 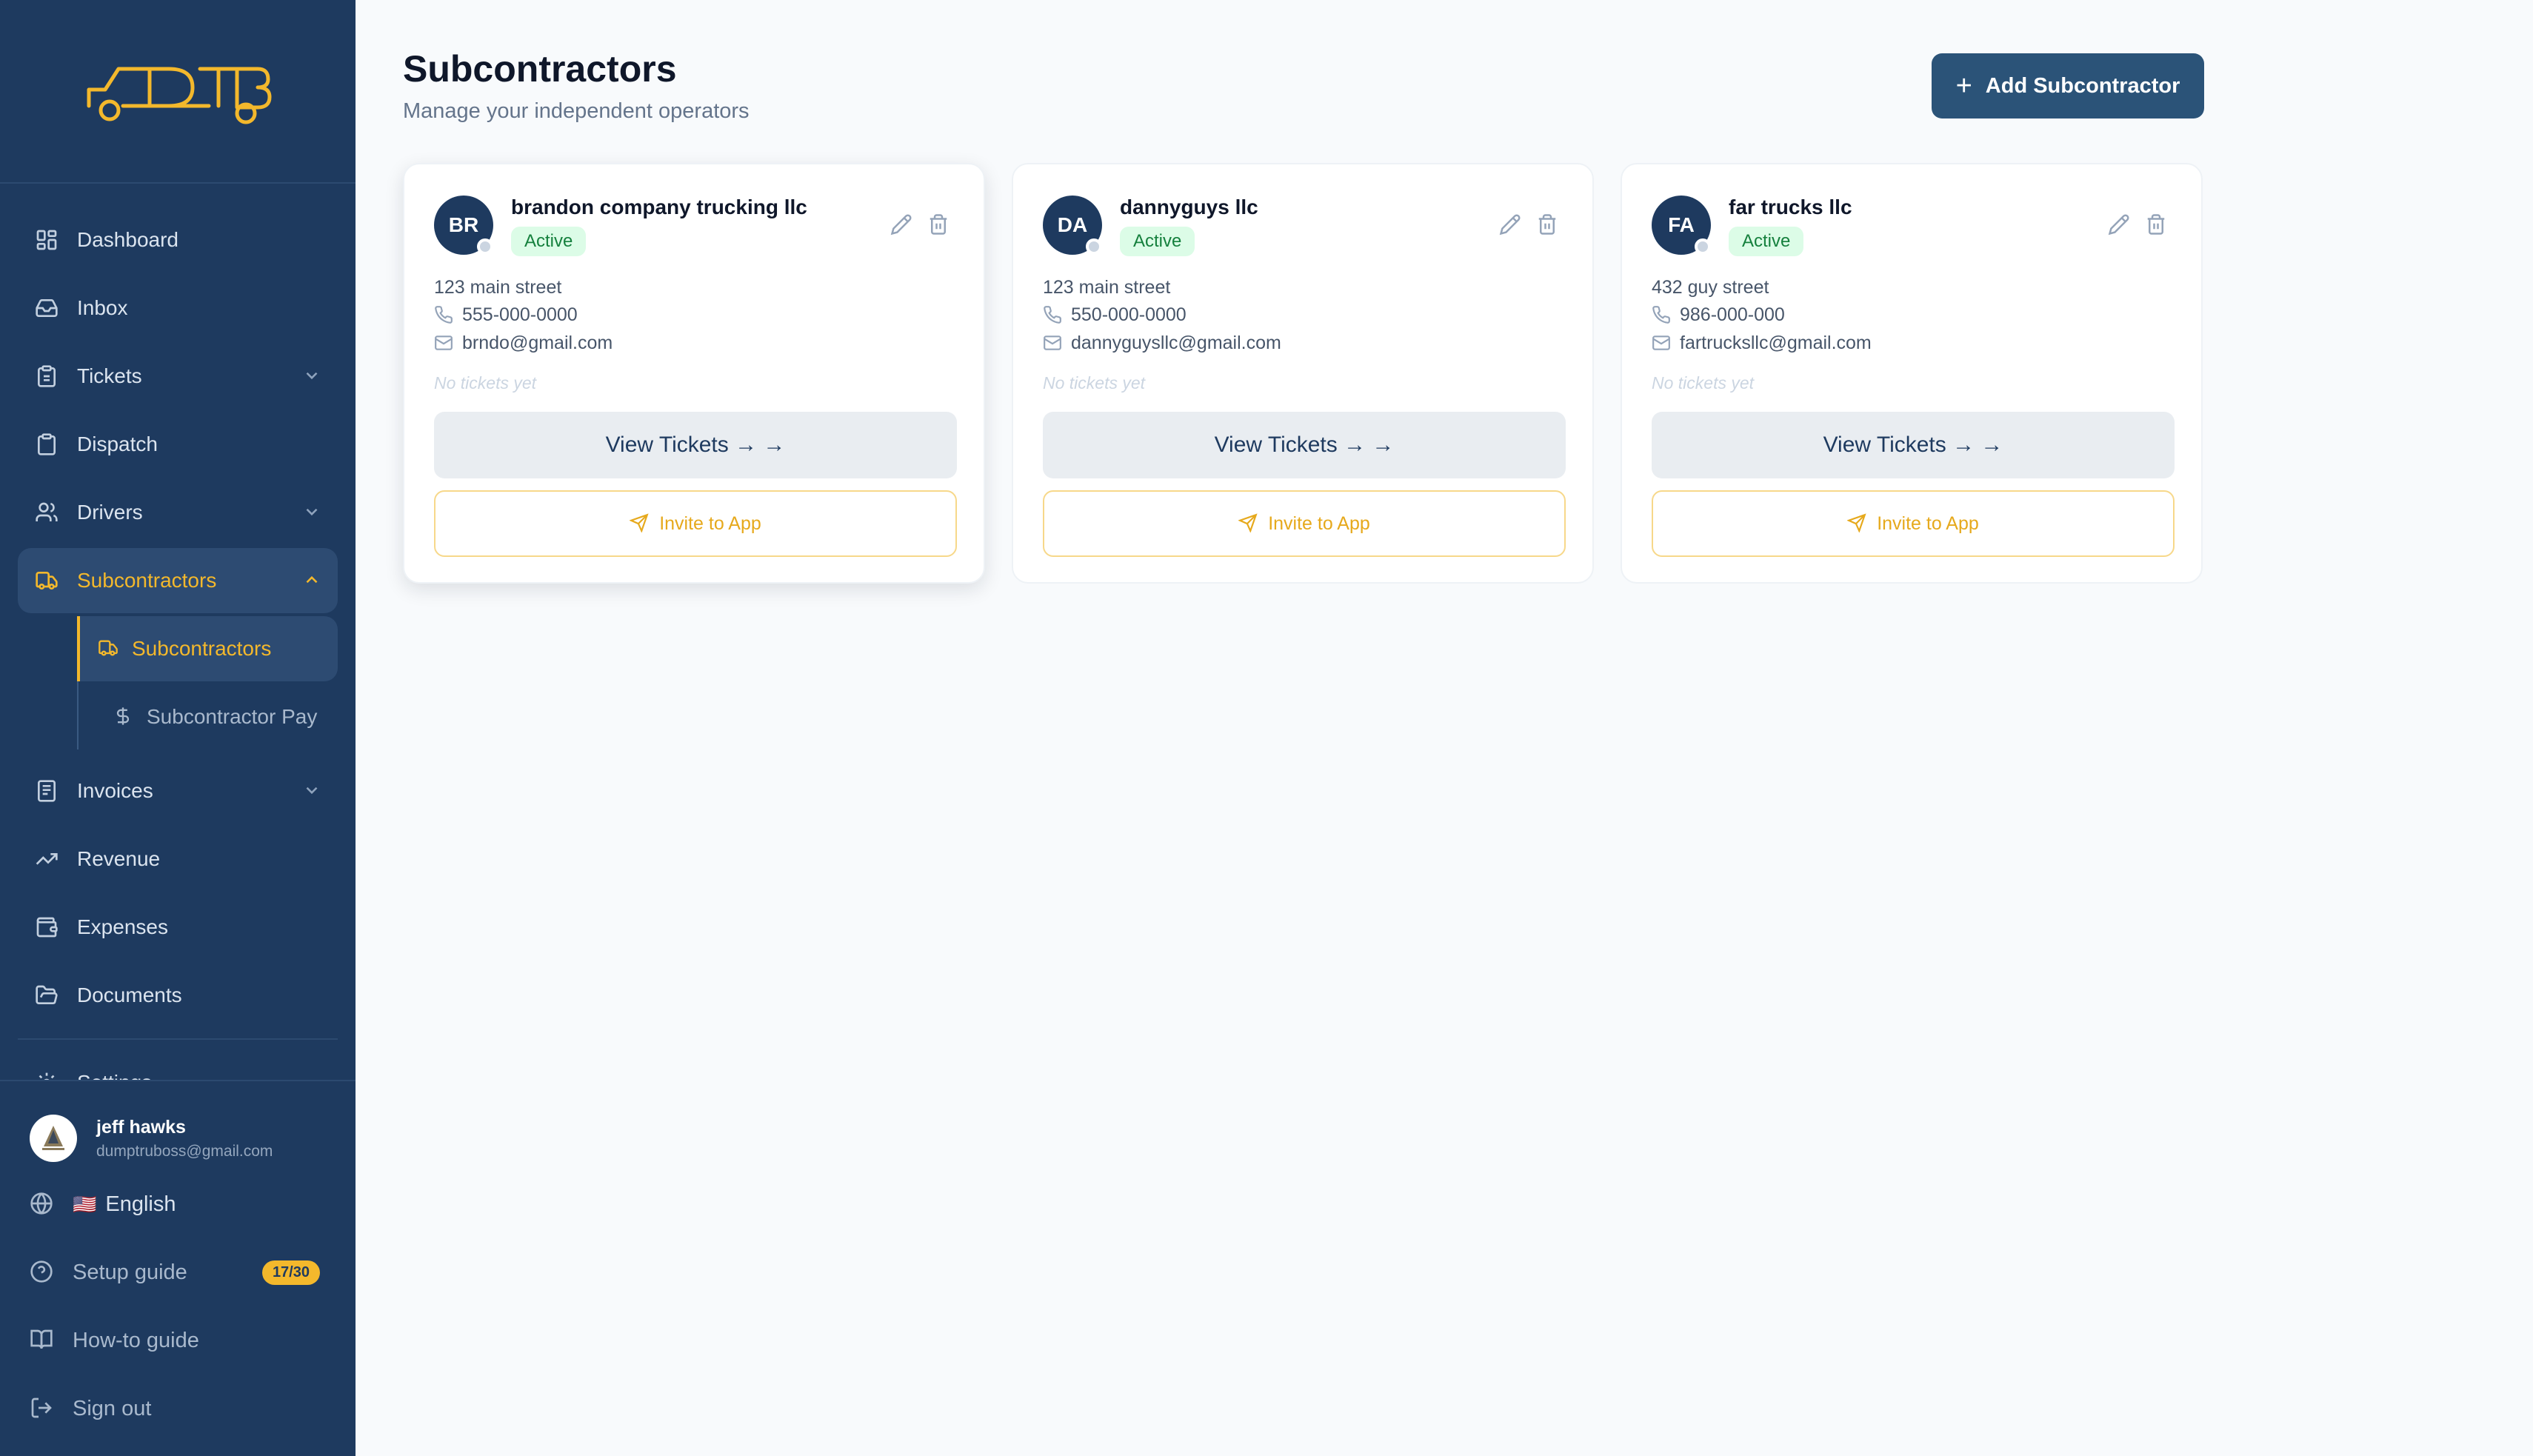 What do you see at coordinates (520, 314) in the screenshot?
I see `phone-text: 555-000-0000` at bounding box center [520, 314].